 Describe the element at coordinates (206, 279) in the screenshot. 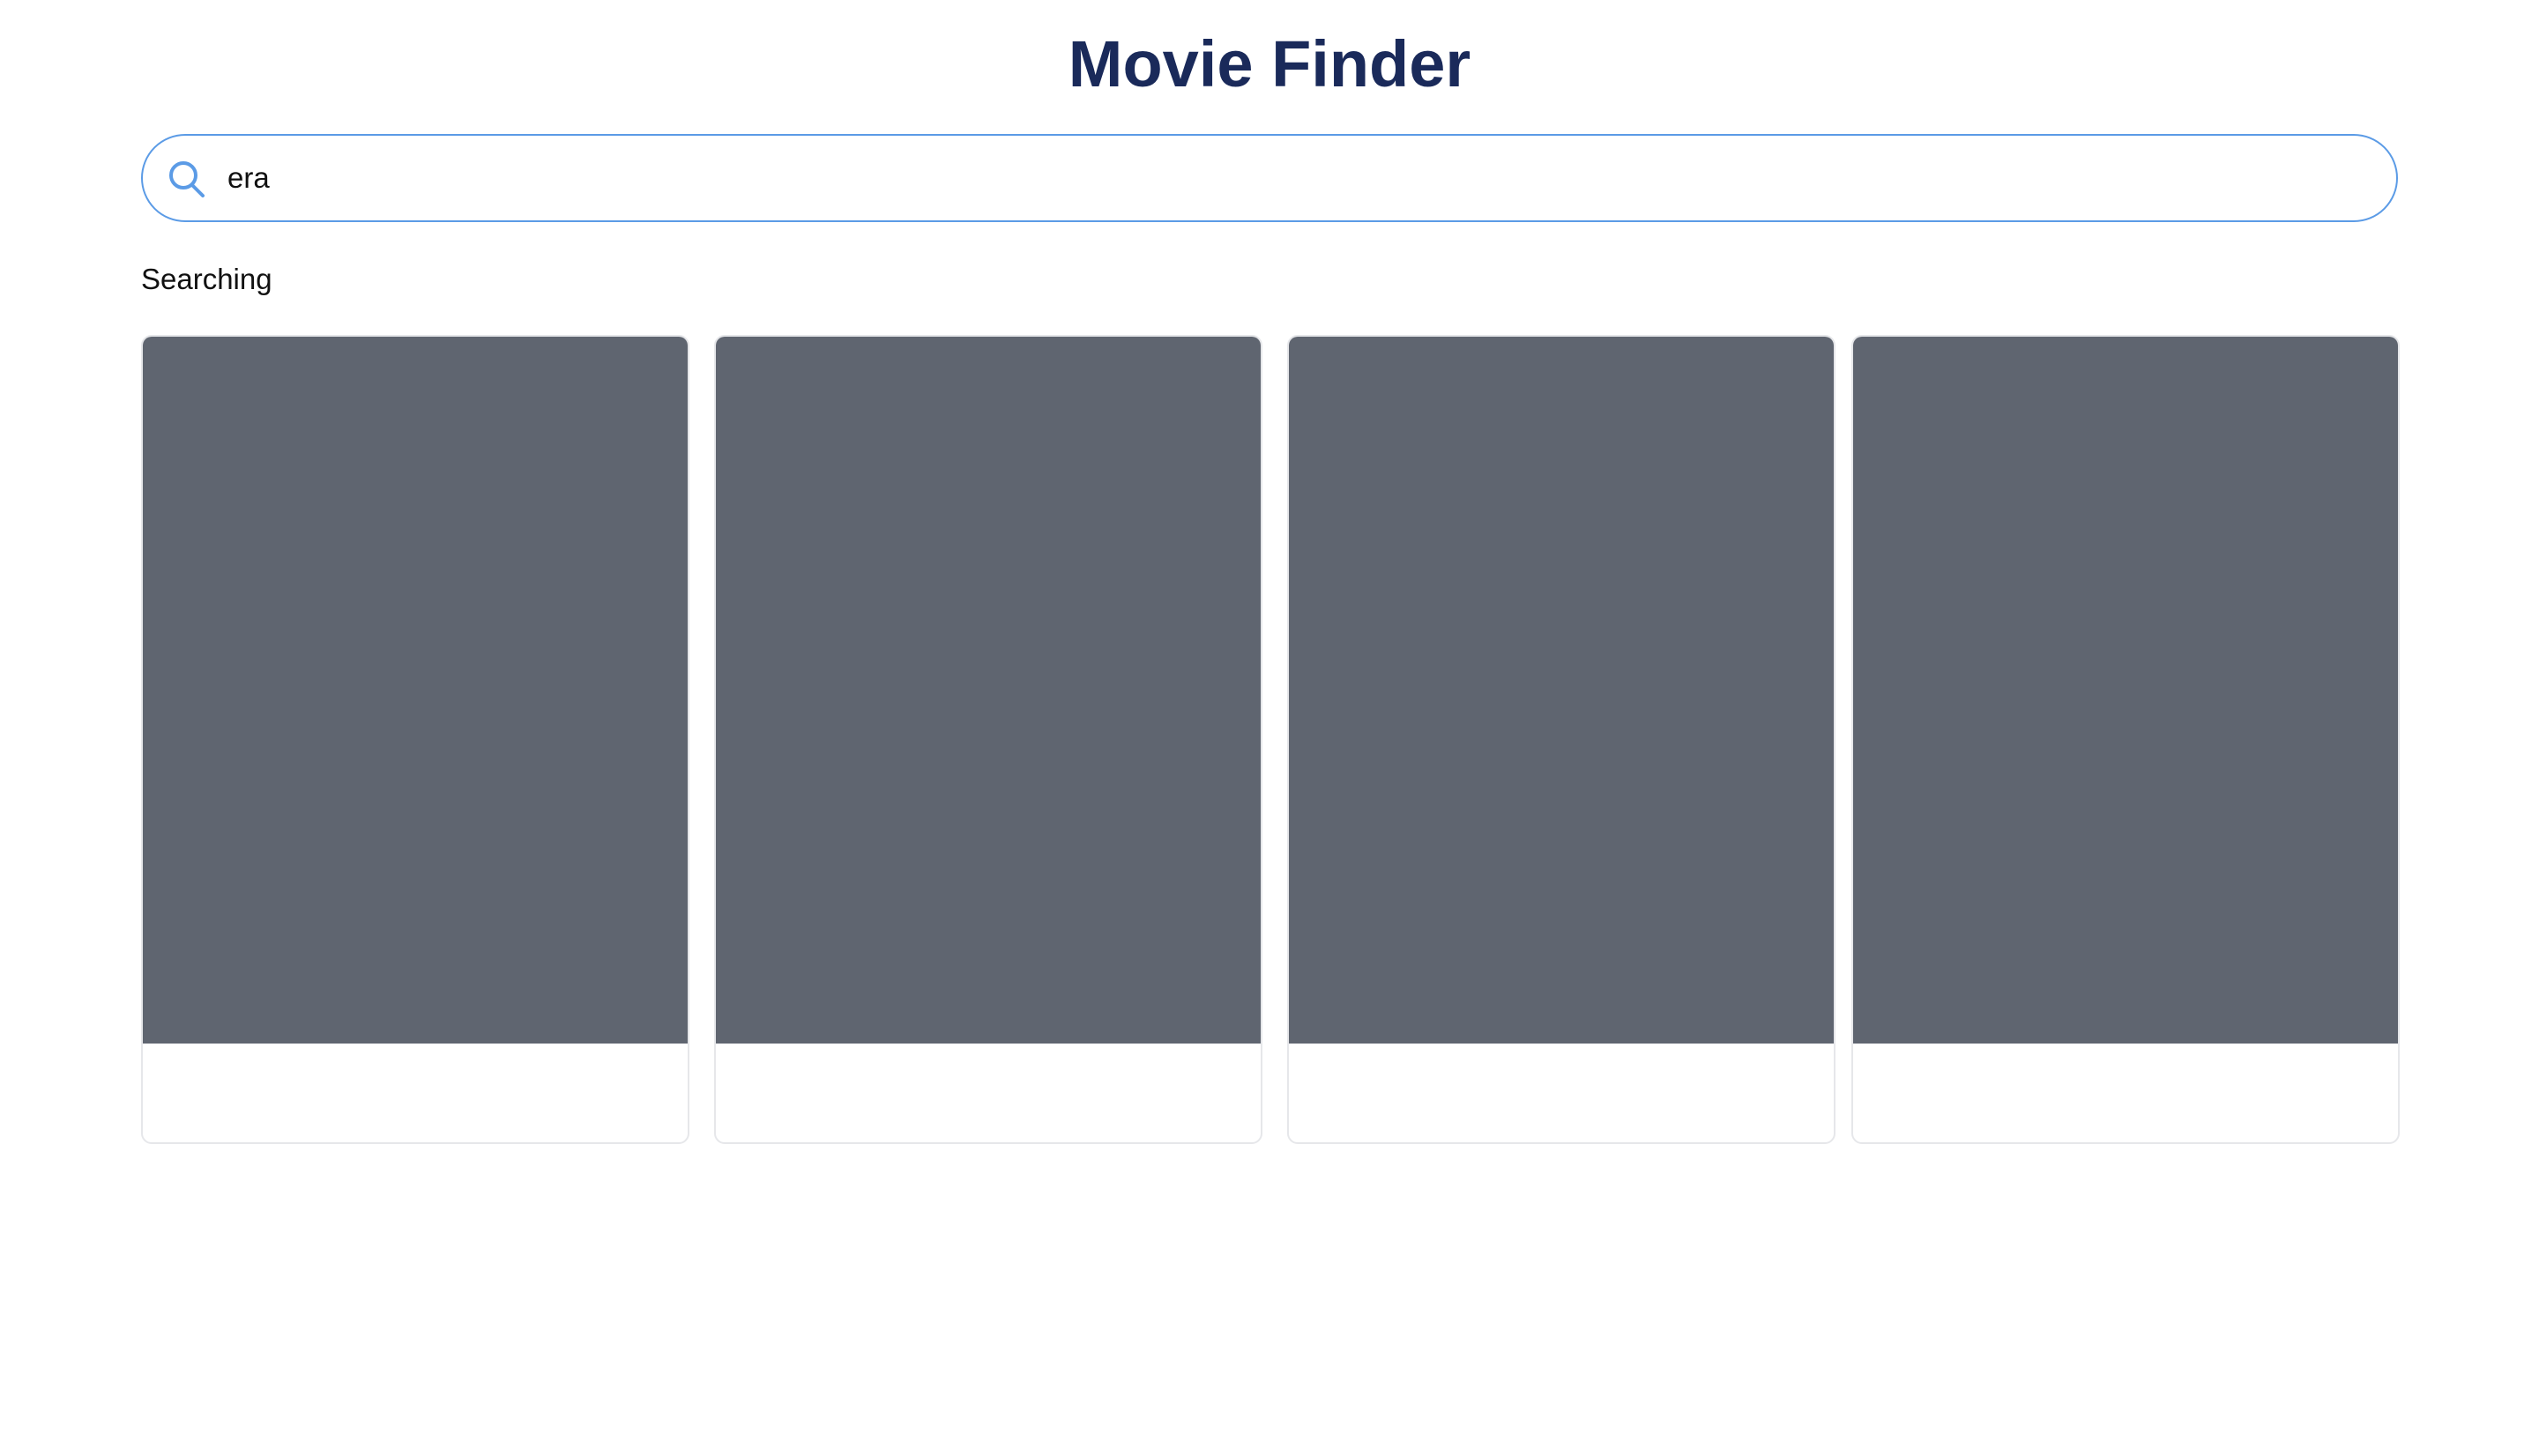

I see `search-status-text: Searching` at that location.